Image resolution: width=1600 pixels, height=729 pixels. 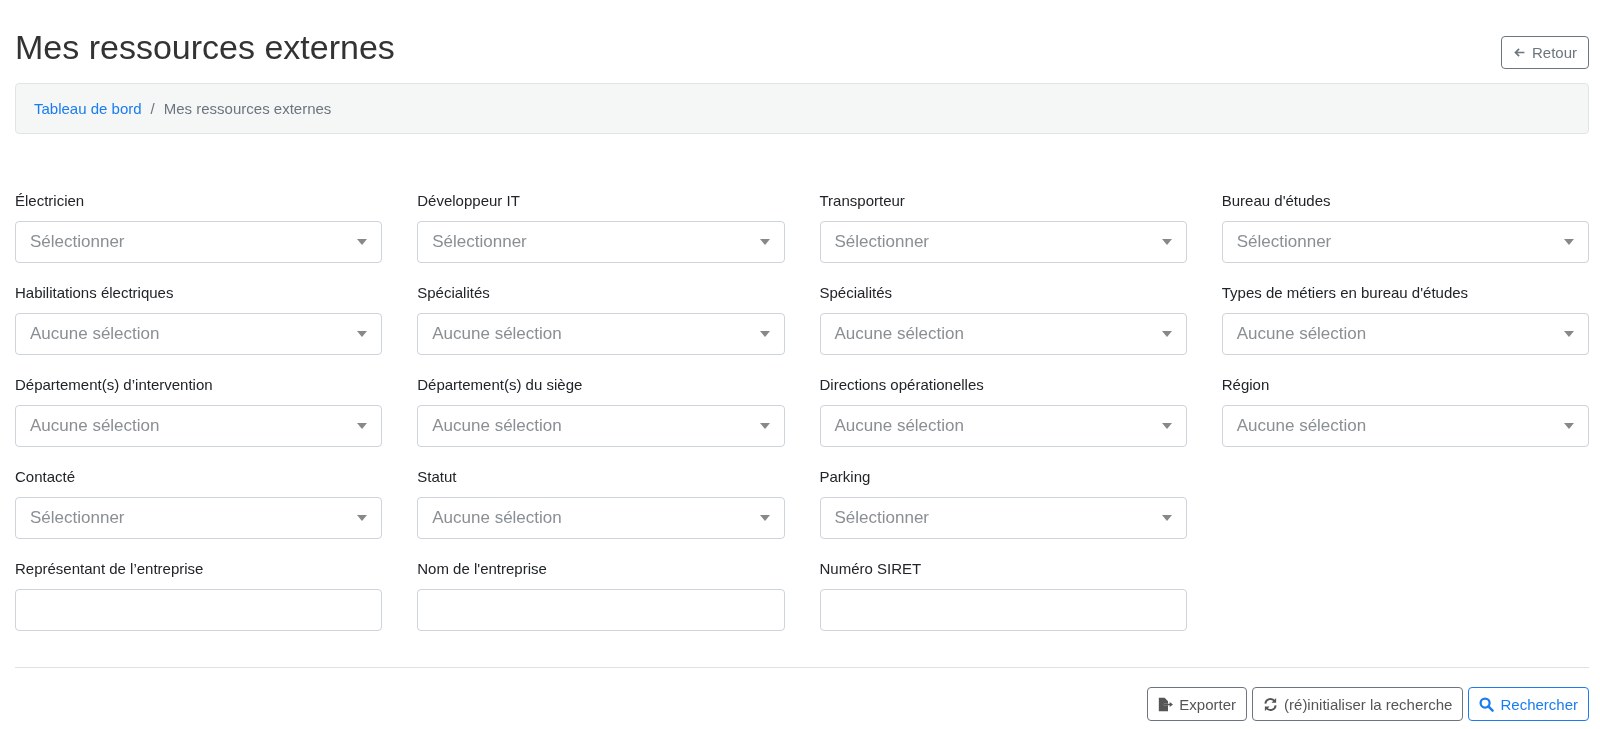 What do you see at coordinates (247, 108) in the screenshot?
I see `breadcrumb-current: Mes ressources externes` at bounding box center [247, 108].